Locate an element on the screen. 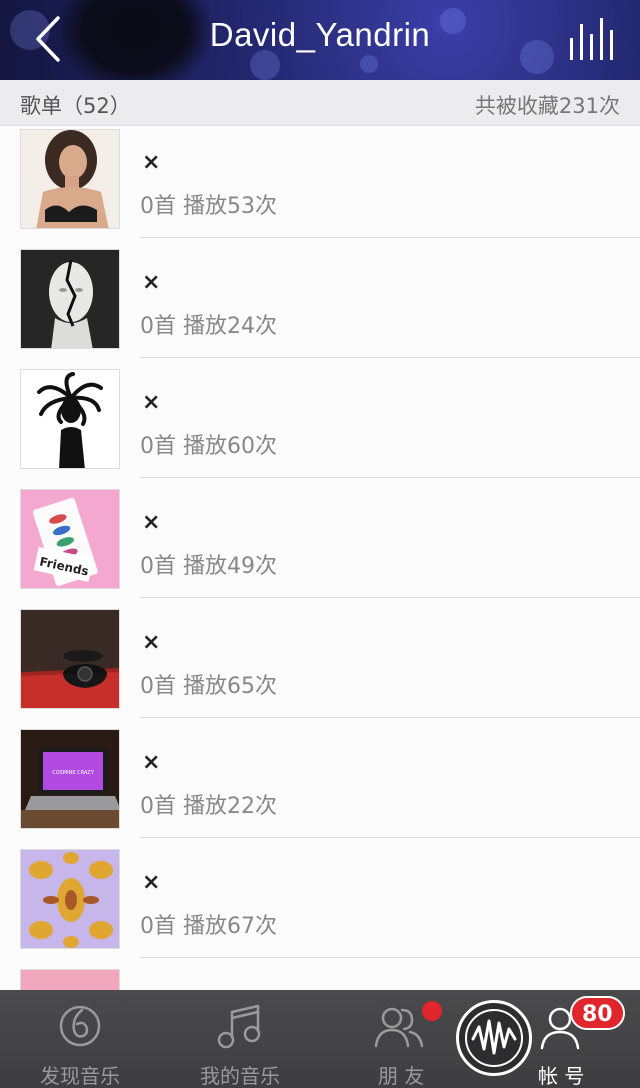 Image resolution: width=640 pixels, height=1088 pixels. playlist-row: × 0首 播放67次 is located at coordinates (320, 906).